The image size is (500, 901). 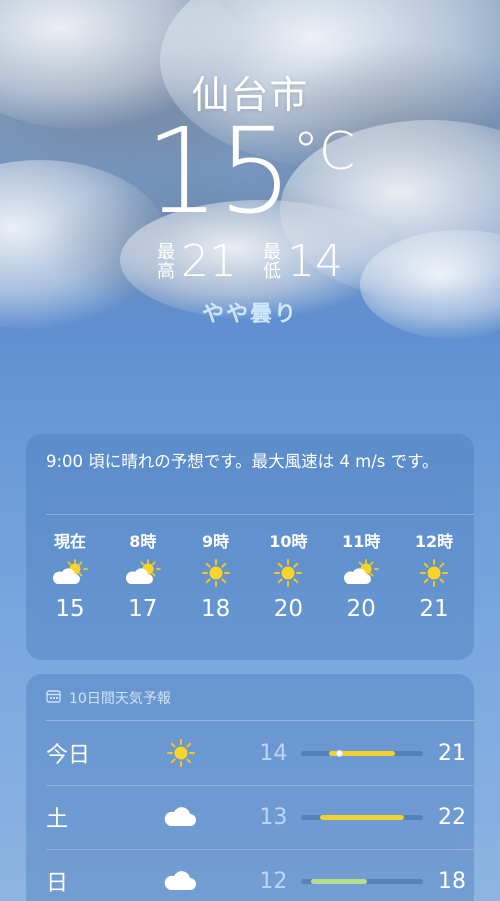 What do you see at coordinates (324, 152) in the screenshot?
I see `temperature-unit: °C` at bounding box center [324, 152].